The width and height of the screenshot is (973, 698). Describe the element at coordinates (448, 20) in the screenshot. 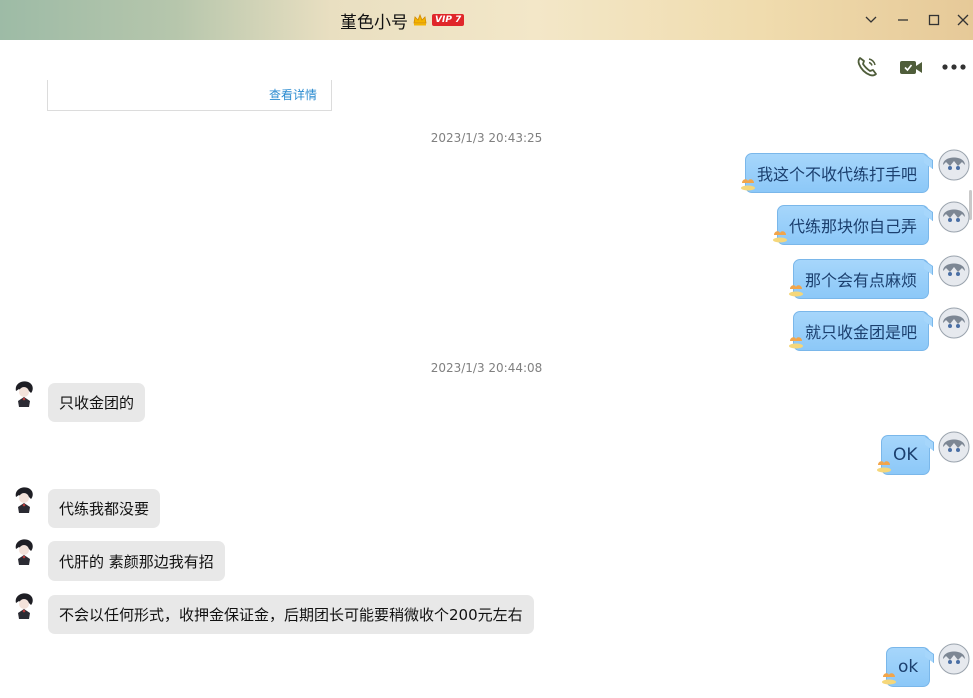

I see `vip-badge: VIP 7` at that location.